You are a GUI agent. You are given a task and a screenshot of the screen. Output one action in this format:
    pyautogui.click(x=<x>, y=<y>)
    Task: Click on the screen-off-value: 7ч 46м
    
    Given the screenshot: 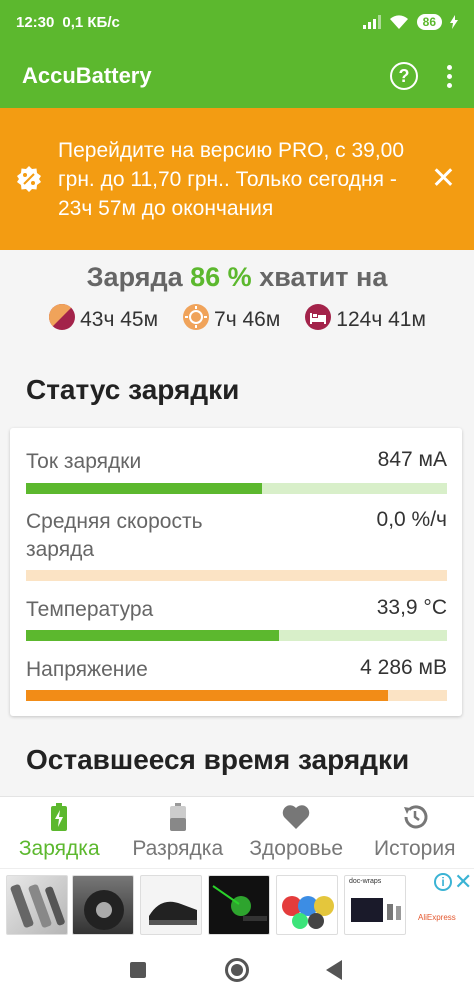 What is the action you would take?
    pyautogui.click(x=247, y=319)
    